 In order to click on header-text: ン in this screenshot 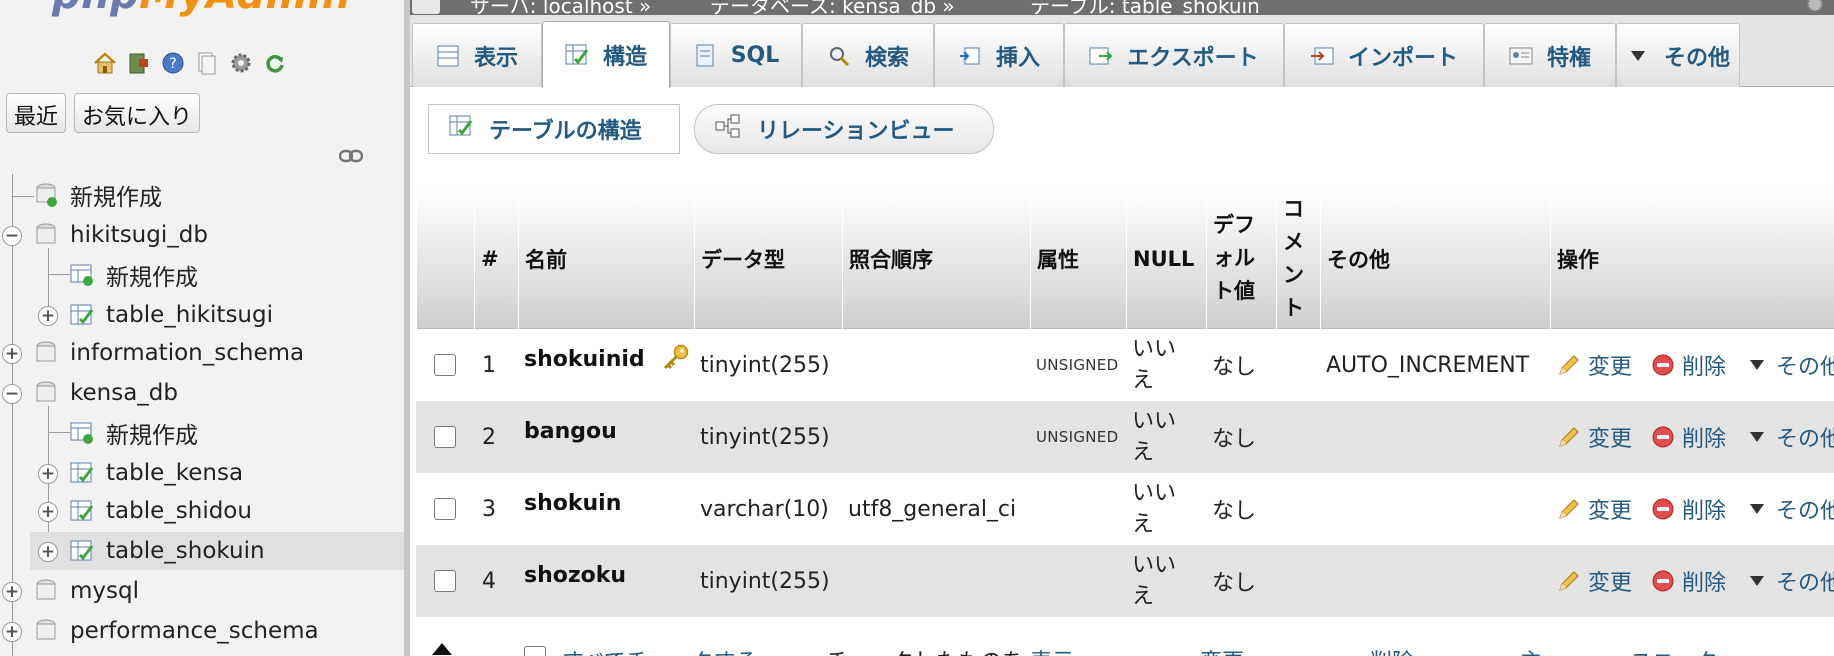, I will do `click(1293, 274)`.